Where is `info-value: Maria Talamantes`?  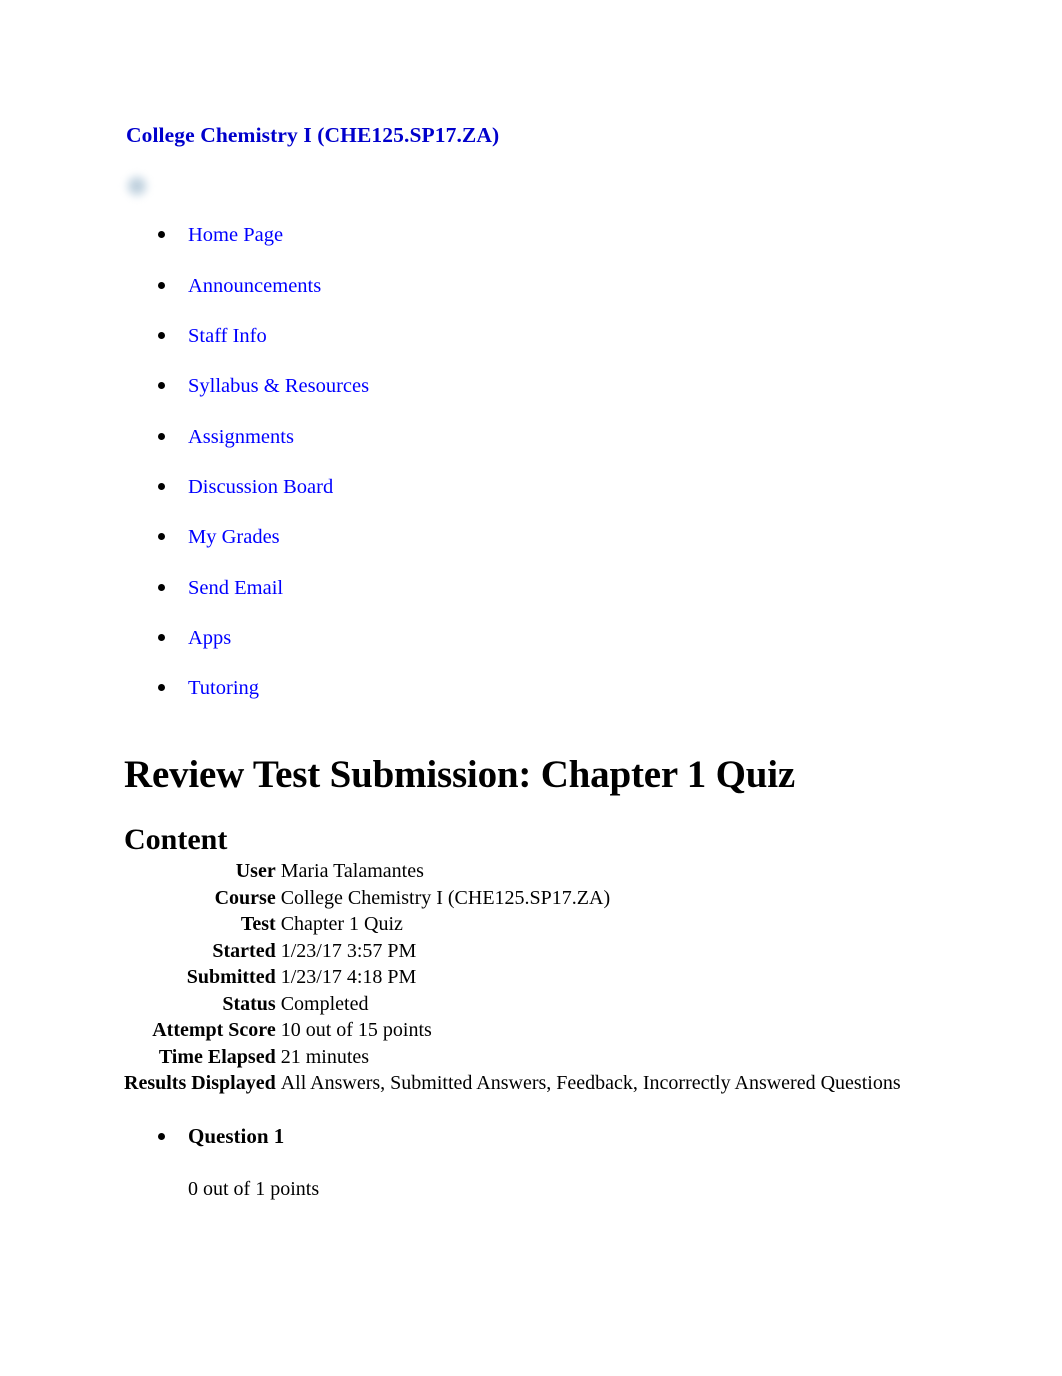 info-value: Maria Talamantes is located at coordinates (352, 871).